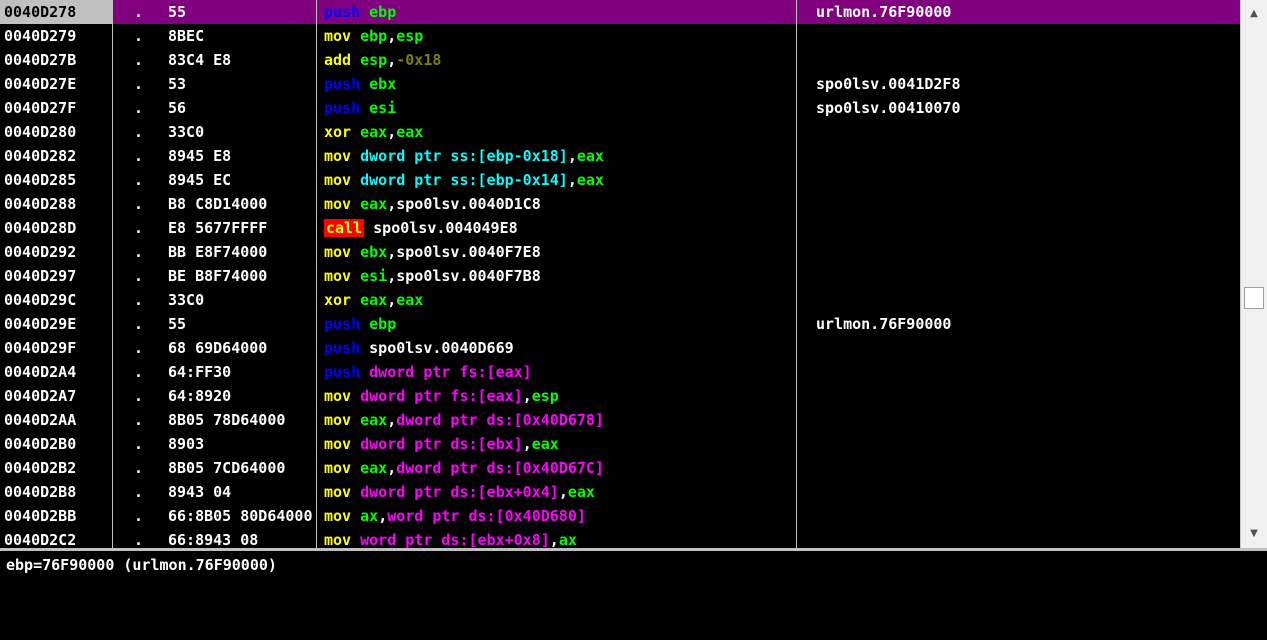  I want to click on asm-token: push, so click(342, 84).